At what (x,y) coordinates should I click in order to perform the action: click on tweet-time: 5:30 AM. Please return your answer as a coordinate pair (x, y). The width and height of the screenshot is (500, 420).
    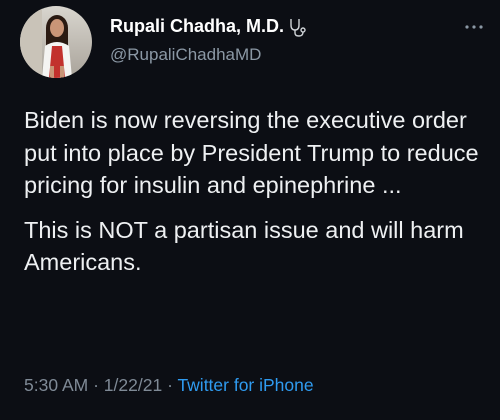
    Looking at the image, I should click on (56, 385).